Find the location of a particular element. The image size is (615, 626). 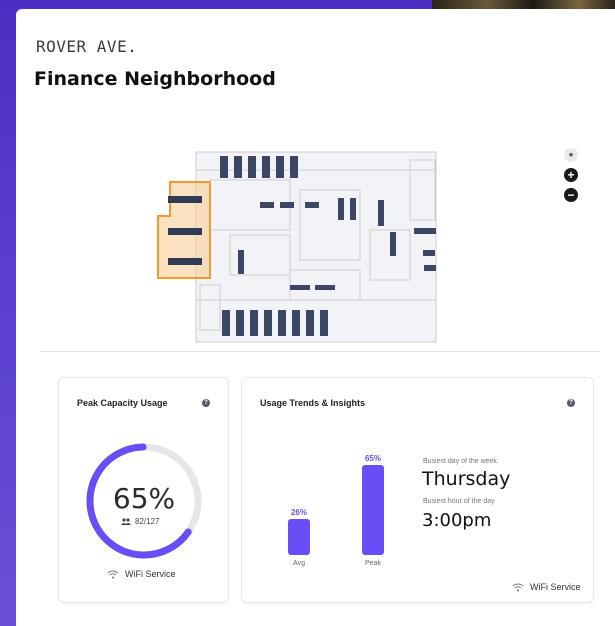

floor-plan-walls is located at coordinates (316, 247).